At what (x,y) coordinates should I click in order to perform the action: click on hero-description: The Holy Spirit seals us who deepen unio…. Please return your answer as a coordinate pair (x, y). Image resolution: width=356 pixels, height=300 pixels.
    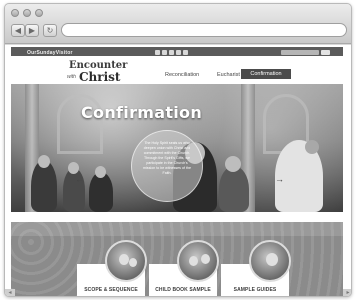
    Looking at the image, I should click on (167, 158).